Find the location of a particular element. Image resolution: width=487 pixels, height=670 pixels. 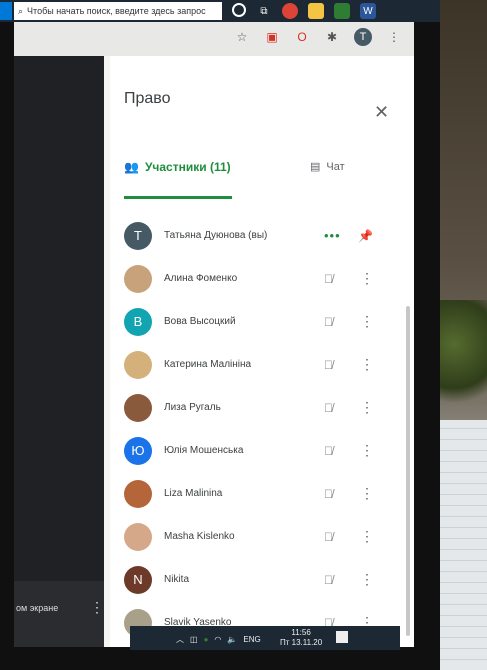

cast-icon: ▣ is located at coordinates (272, 37).